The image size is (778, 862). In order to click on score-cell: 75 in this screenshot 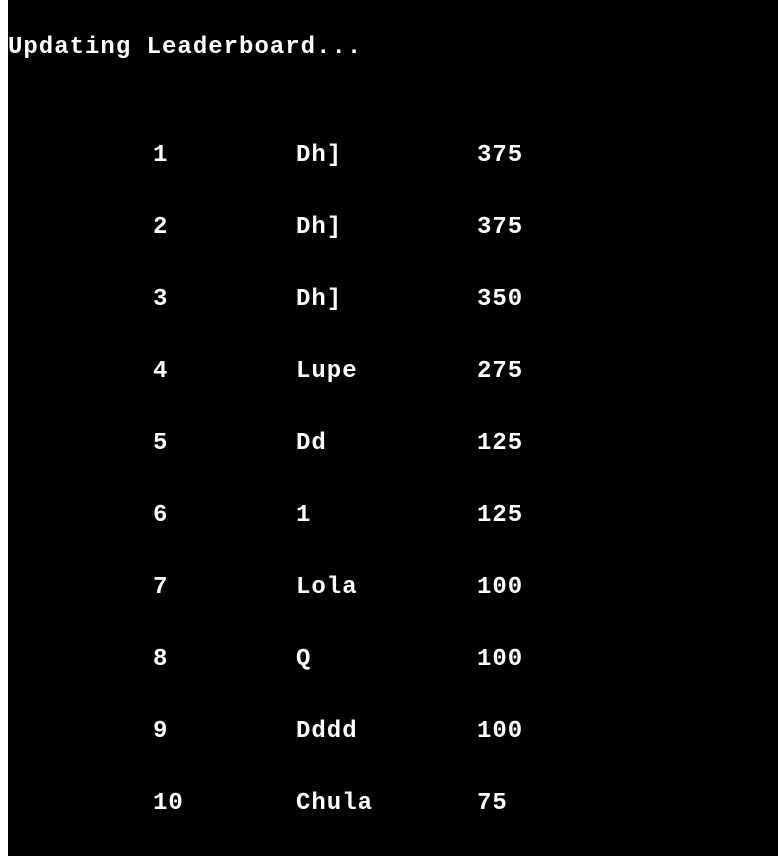, I will do `click(492, 803)`.